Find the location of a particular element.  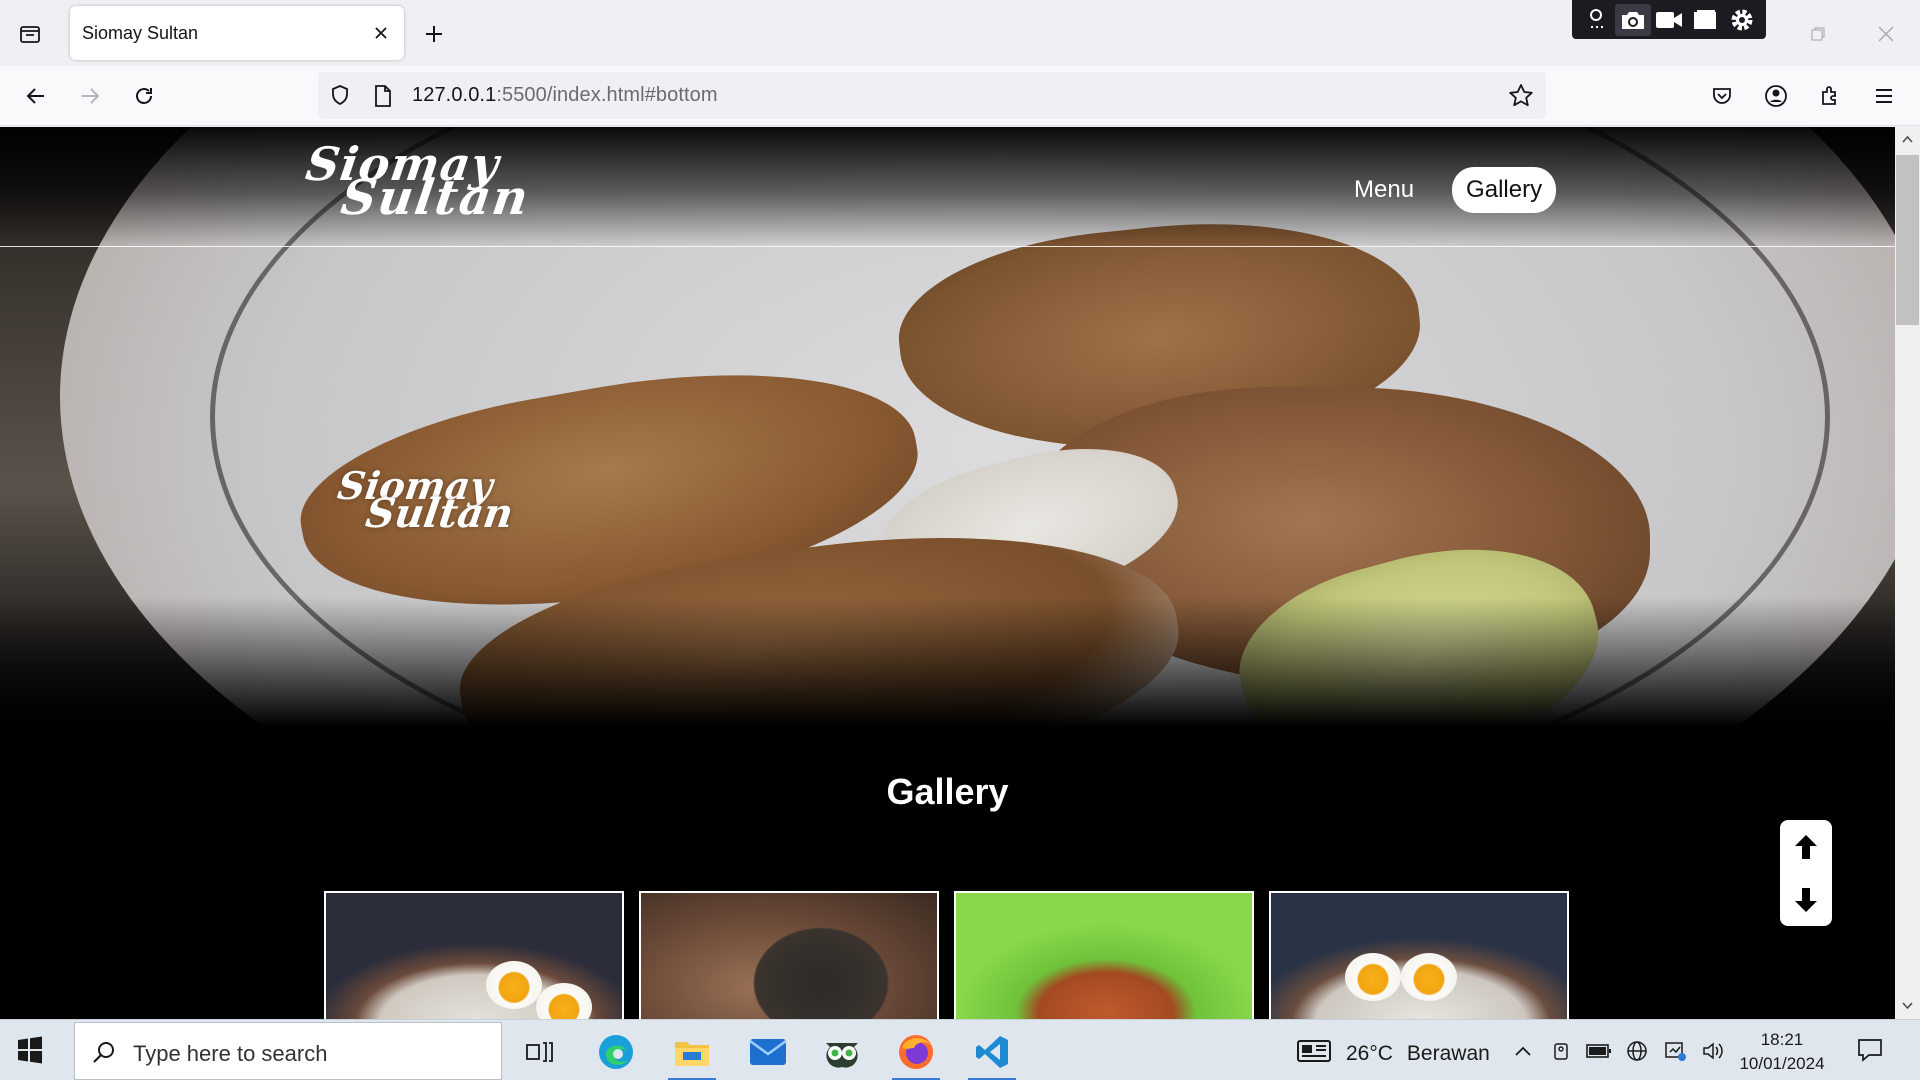

show-hidden-icons-chevron-icon is located at coordinates (1523, 1051).